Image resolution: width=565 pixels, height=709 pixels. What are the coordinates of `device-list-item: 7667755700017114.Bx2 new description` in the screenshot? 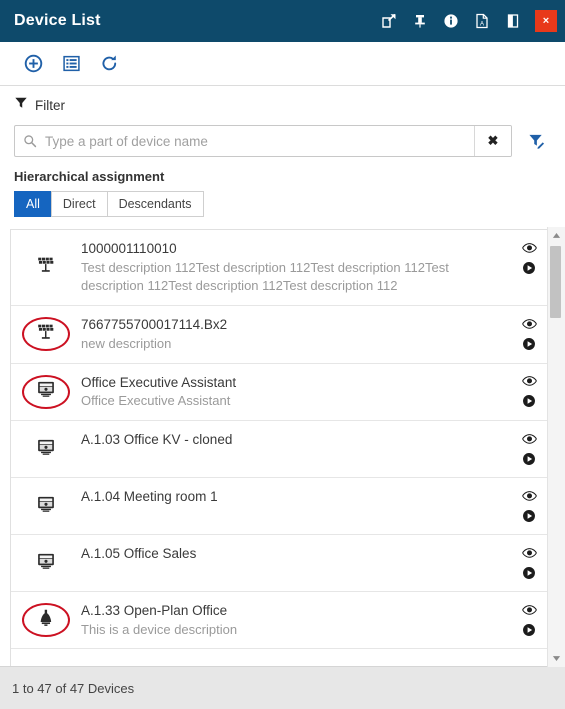 It's located at (281, 335).